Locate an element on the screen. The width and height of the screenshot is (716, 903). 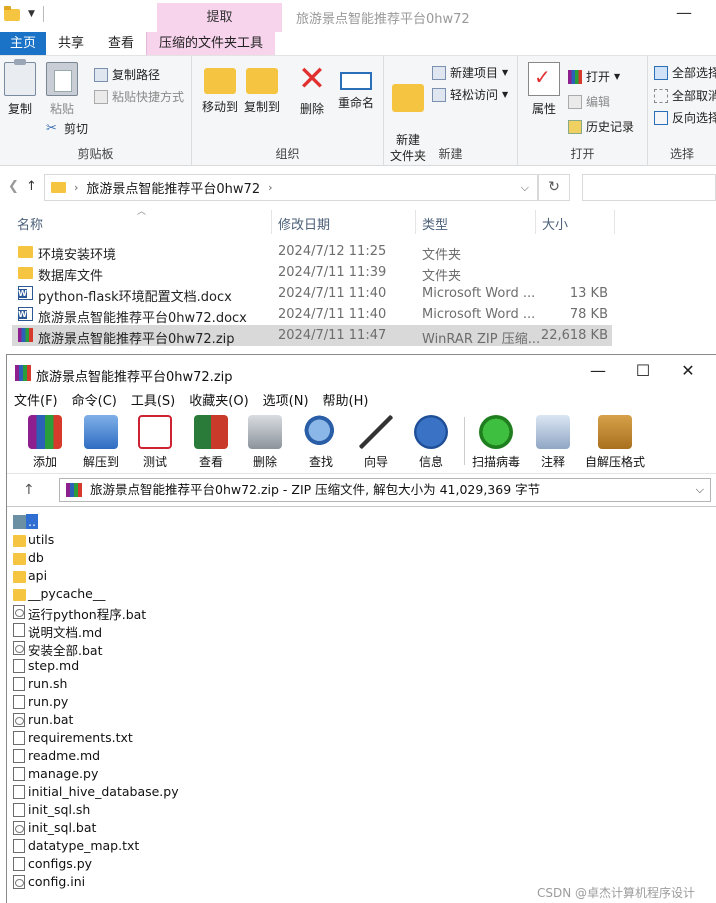
menu-bar: 文件(F) 命令(C) 工具(S) 收藏夹(O) 选项(N) 帮助(H) is located at coordinates (361, 398).